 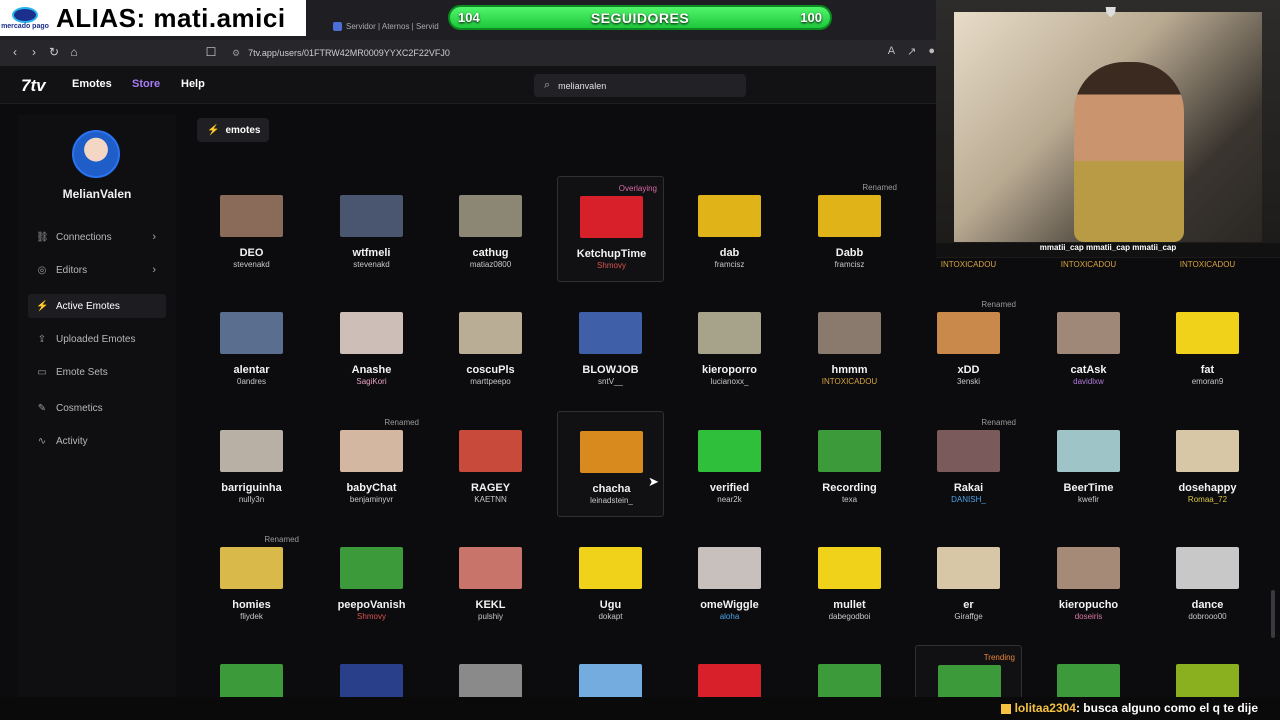 I want to click on sidebar-item-activity: ∿ Activity, so click(x=97, y=441).